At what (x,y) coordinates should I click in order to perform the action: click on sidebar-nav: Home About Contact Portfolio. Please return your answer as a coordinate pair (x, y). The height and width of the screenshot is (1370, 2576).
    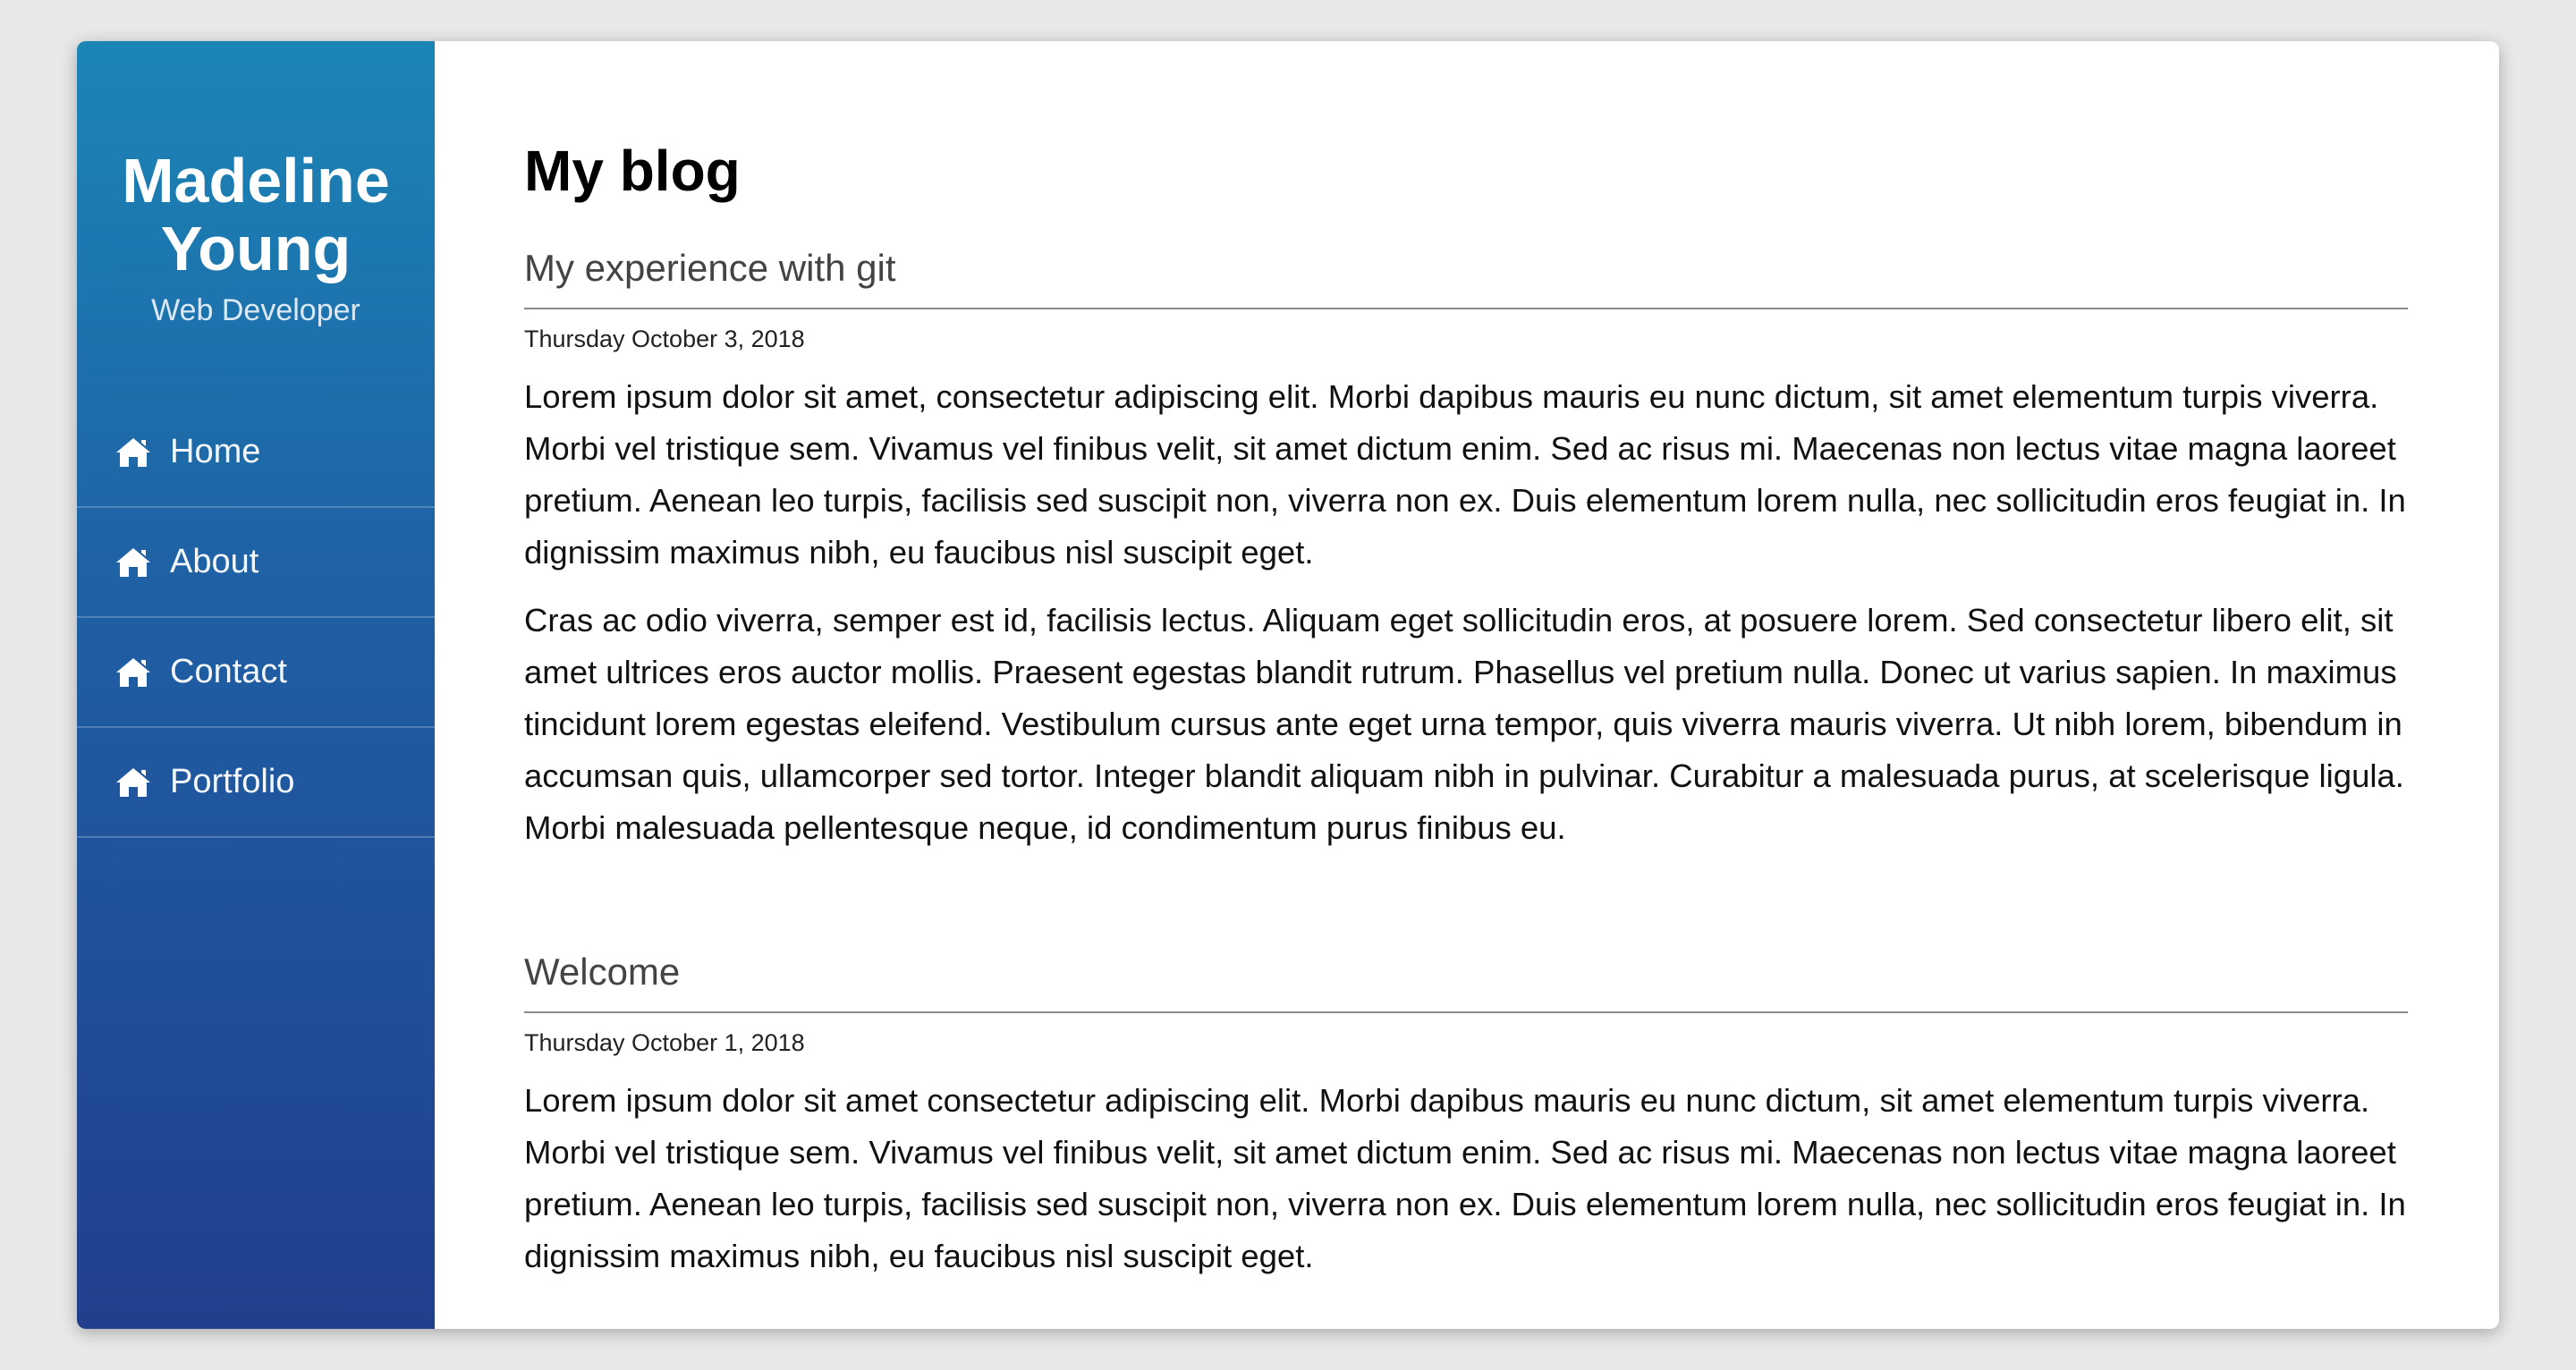
    Looking at the image, I should click on (256, 618).